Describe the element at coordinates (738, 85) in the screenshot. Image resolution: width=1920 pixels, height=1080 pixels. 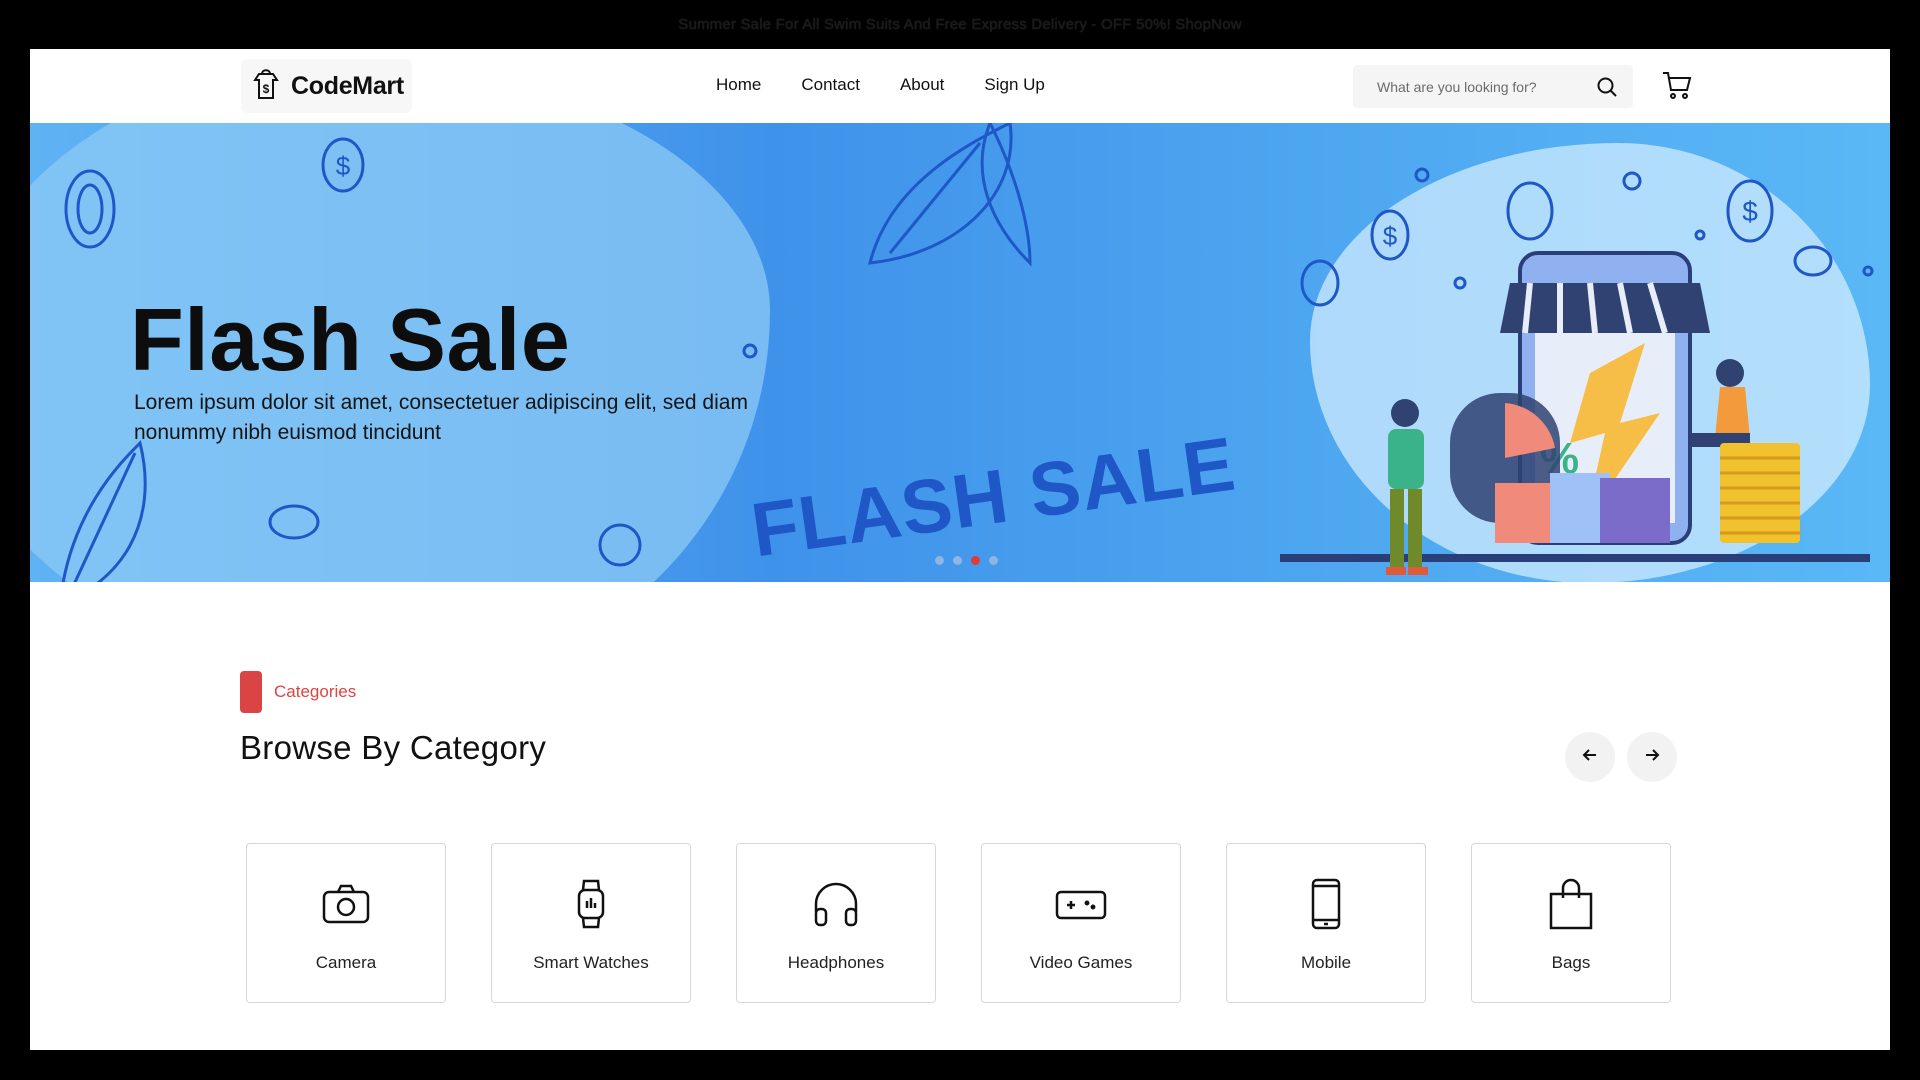
I see `nav-home: Home` at that location.